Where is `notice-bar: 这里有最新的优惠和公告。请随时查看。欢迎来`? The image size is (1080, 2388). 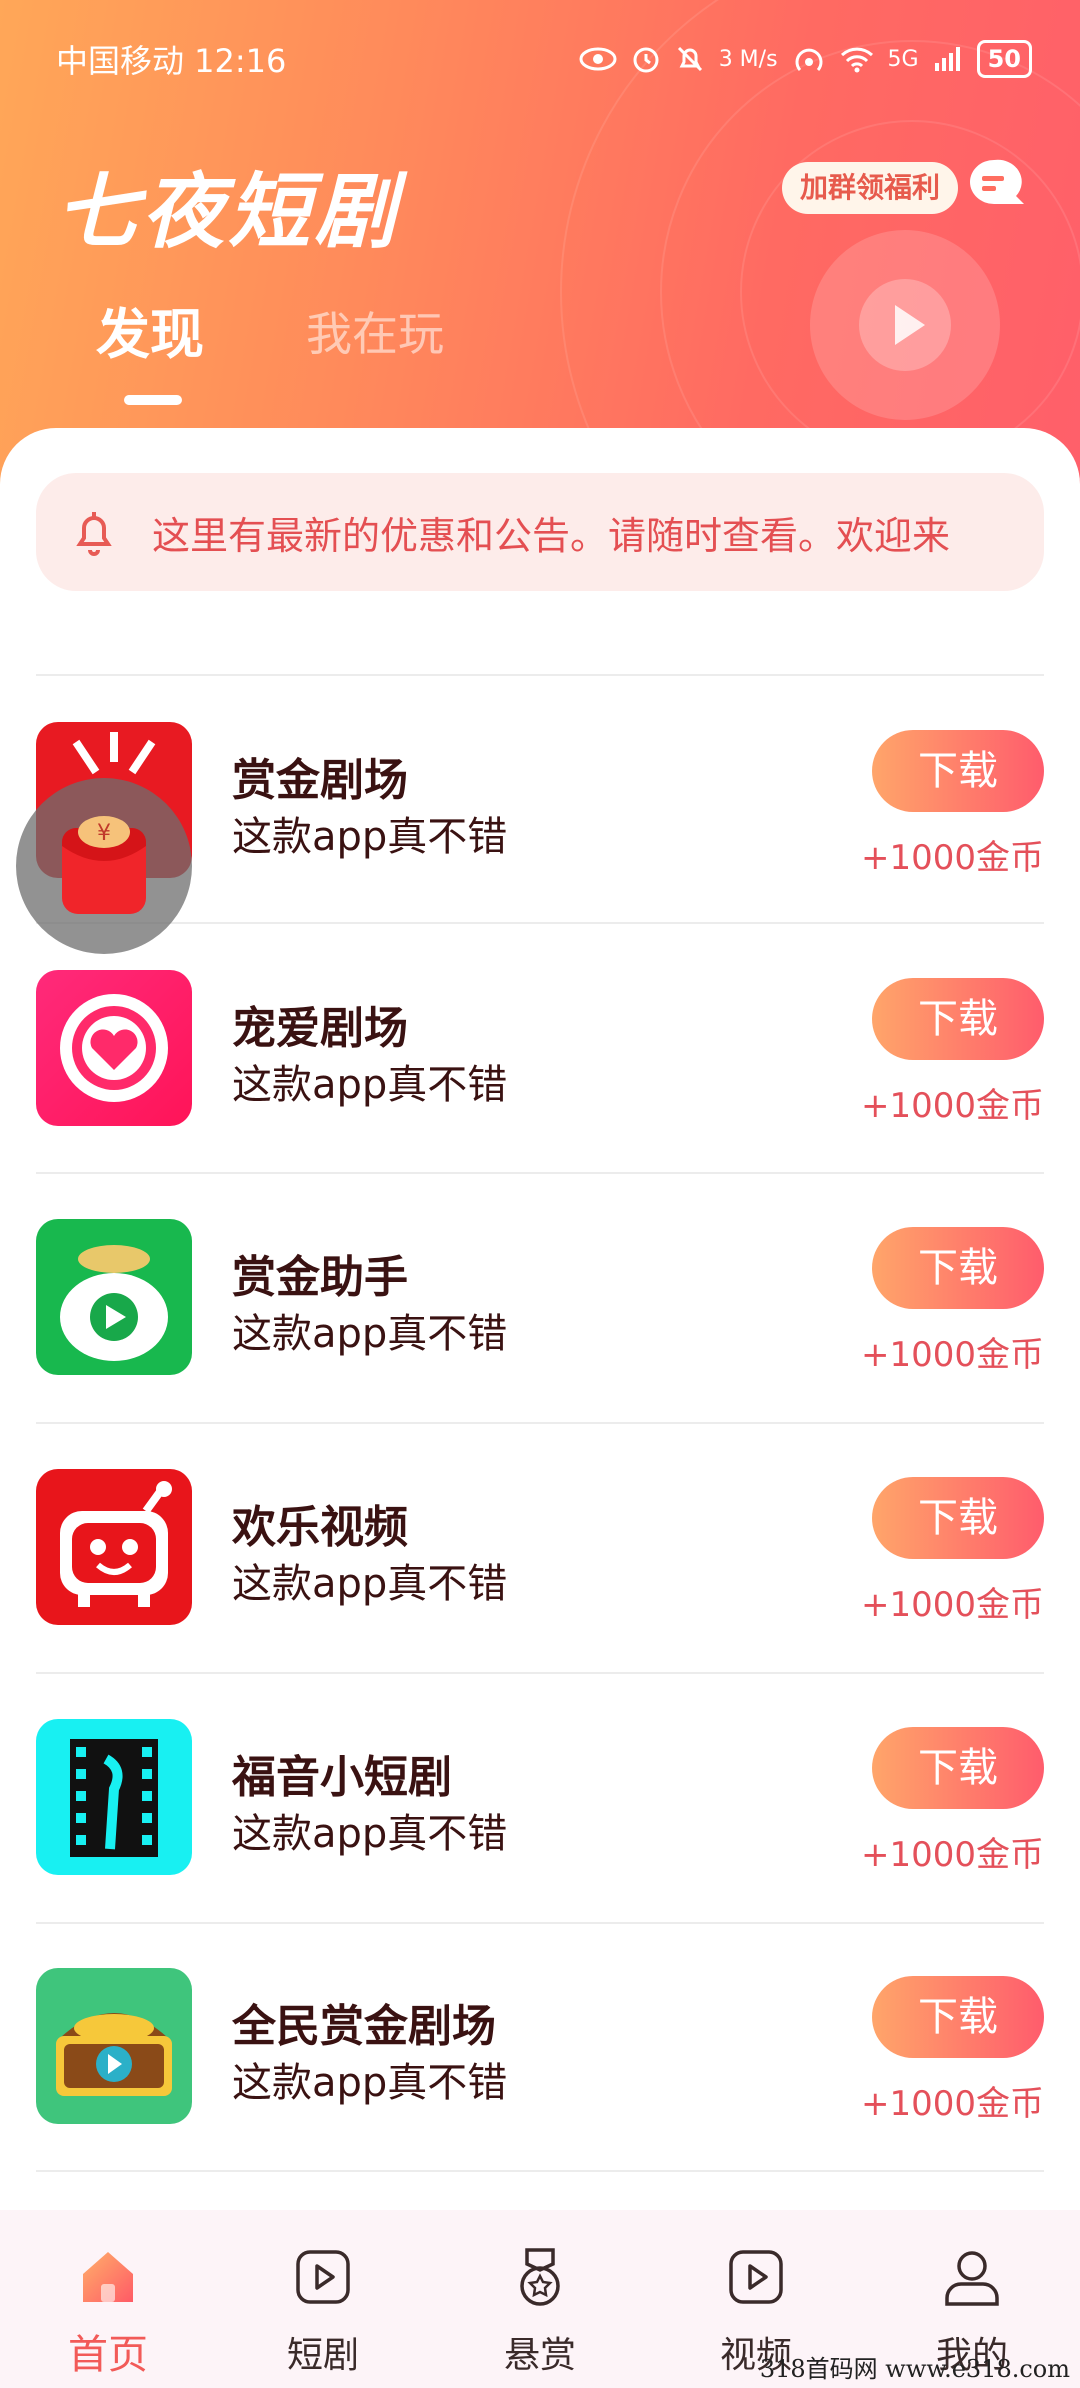
notice-bar: 这里有最新的优惠和公告。请随时查看。欢迎来 is located at coordinates (540, 532).